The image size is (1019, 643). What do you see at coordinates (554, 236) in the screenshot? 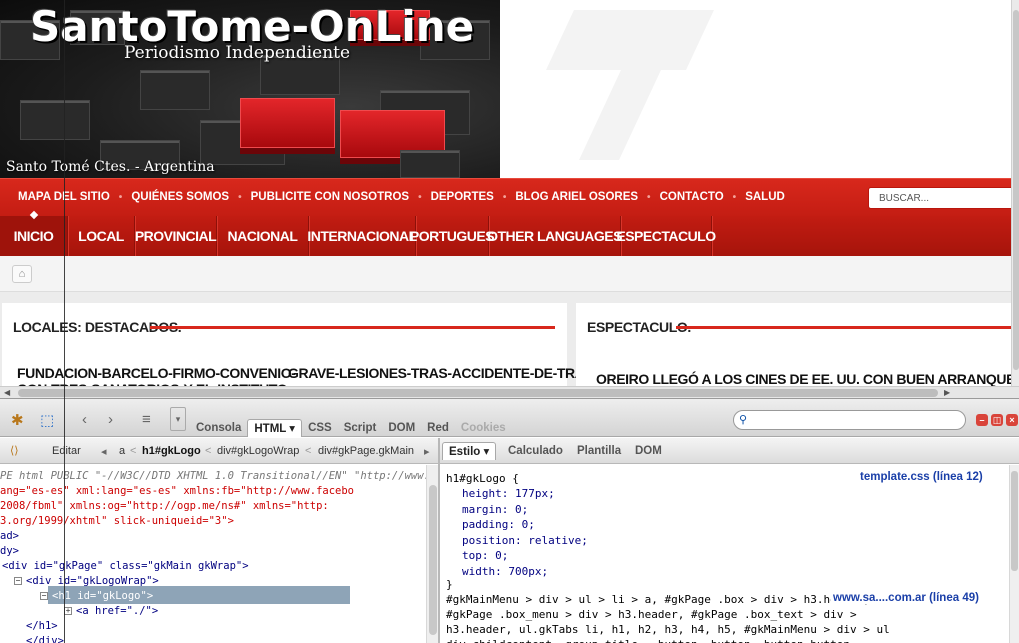
I see `main-nav-item: OTHER LANGUAGES` at bounding box center [554, 236].